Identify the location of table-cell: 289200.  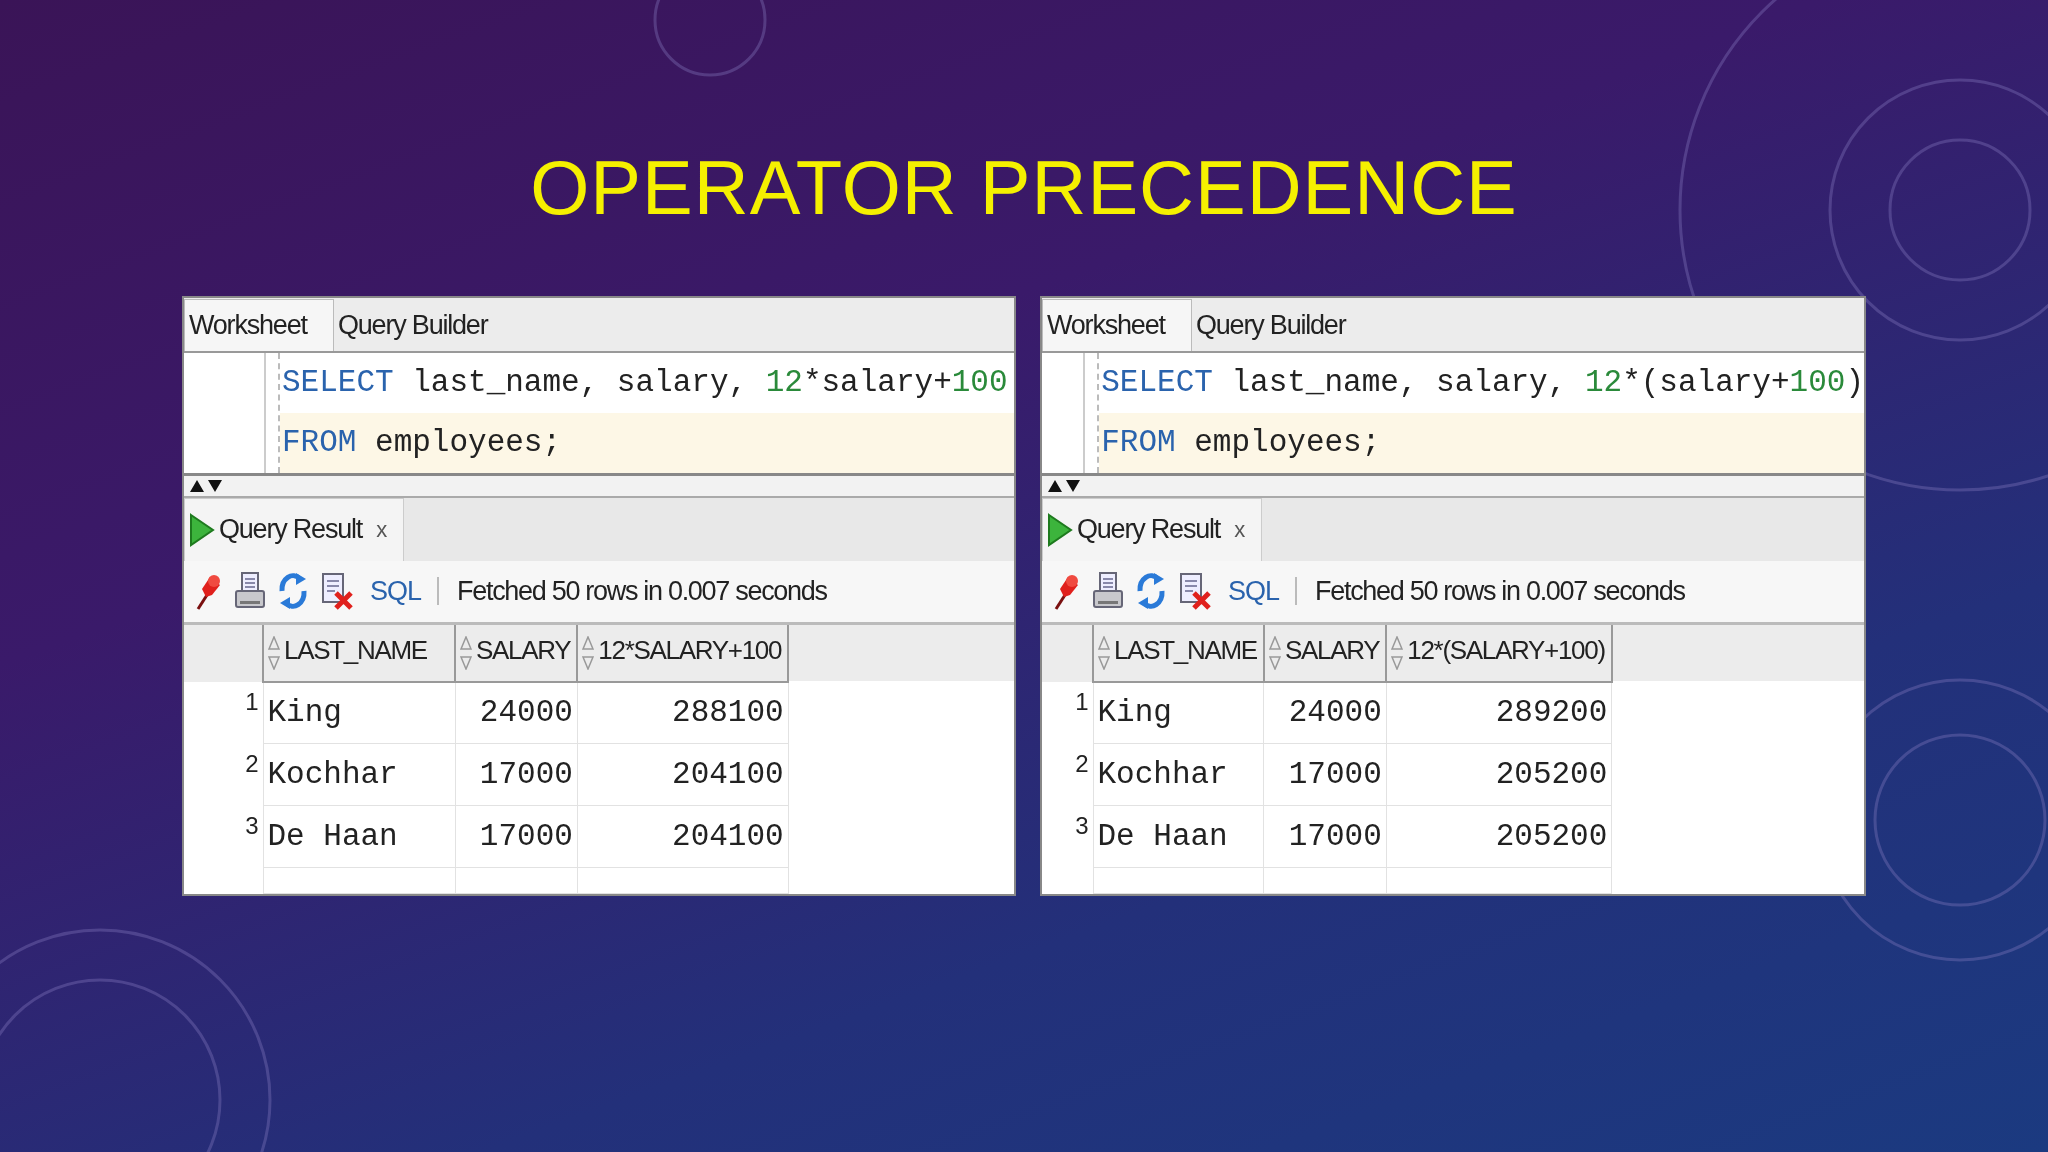
(1499, 712).